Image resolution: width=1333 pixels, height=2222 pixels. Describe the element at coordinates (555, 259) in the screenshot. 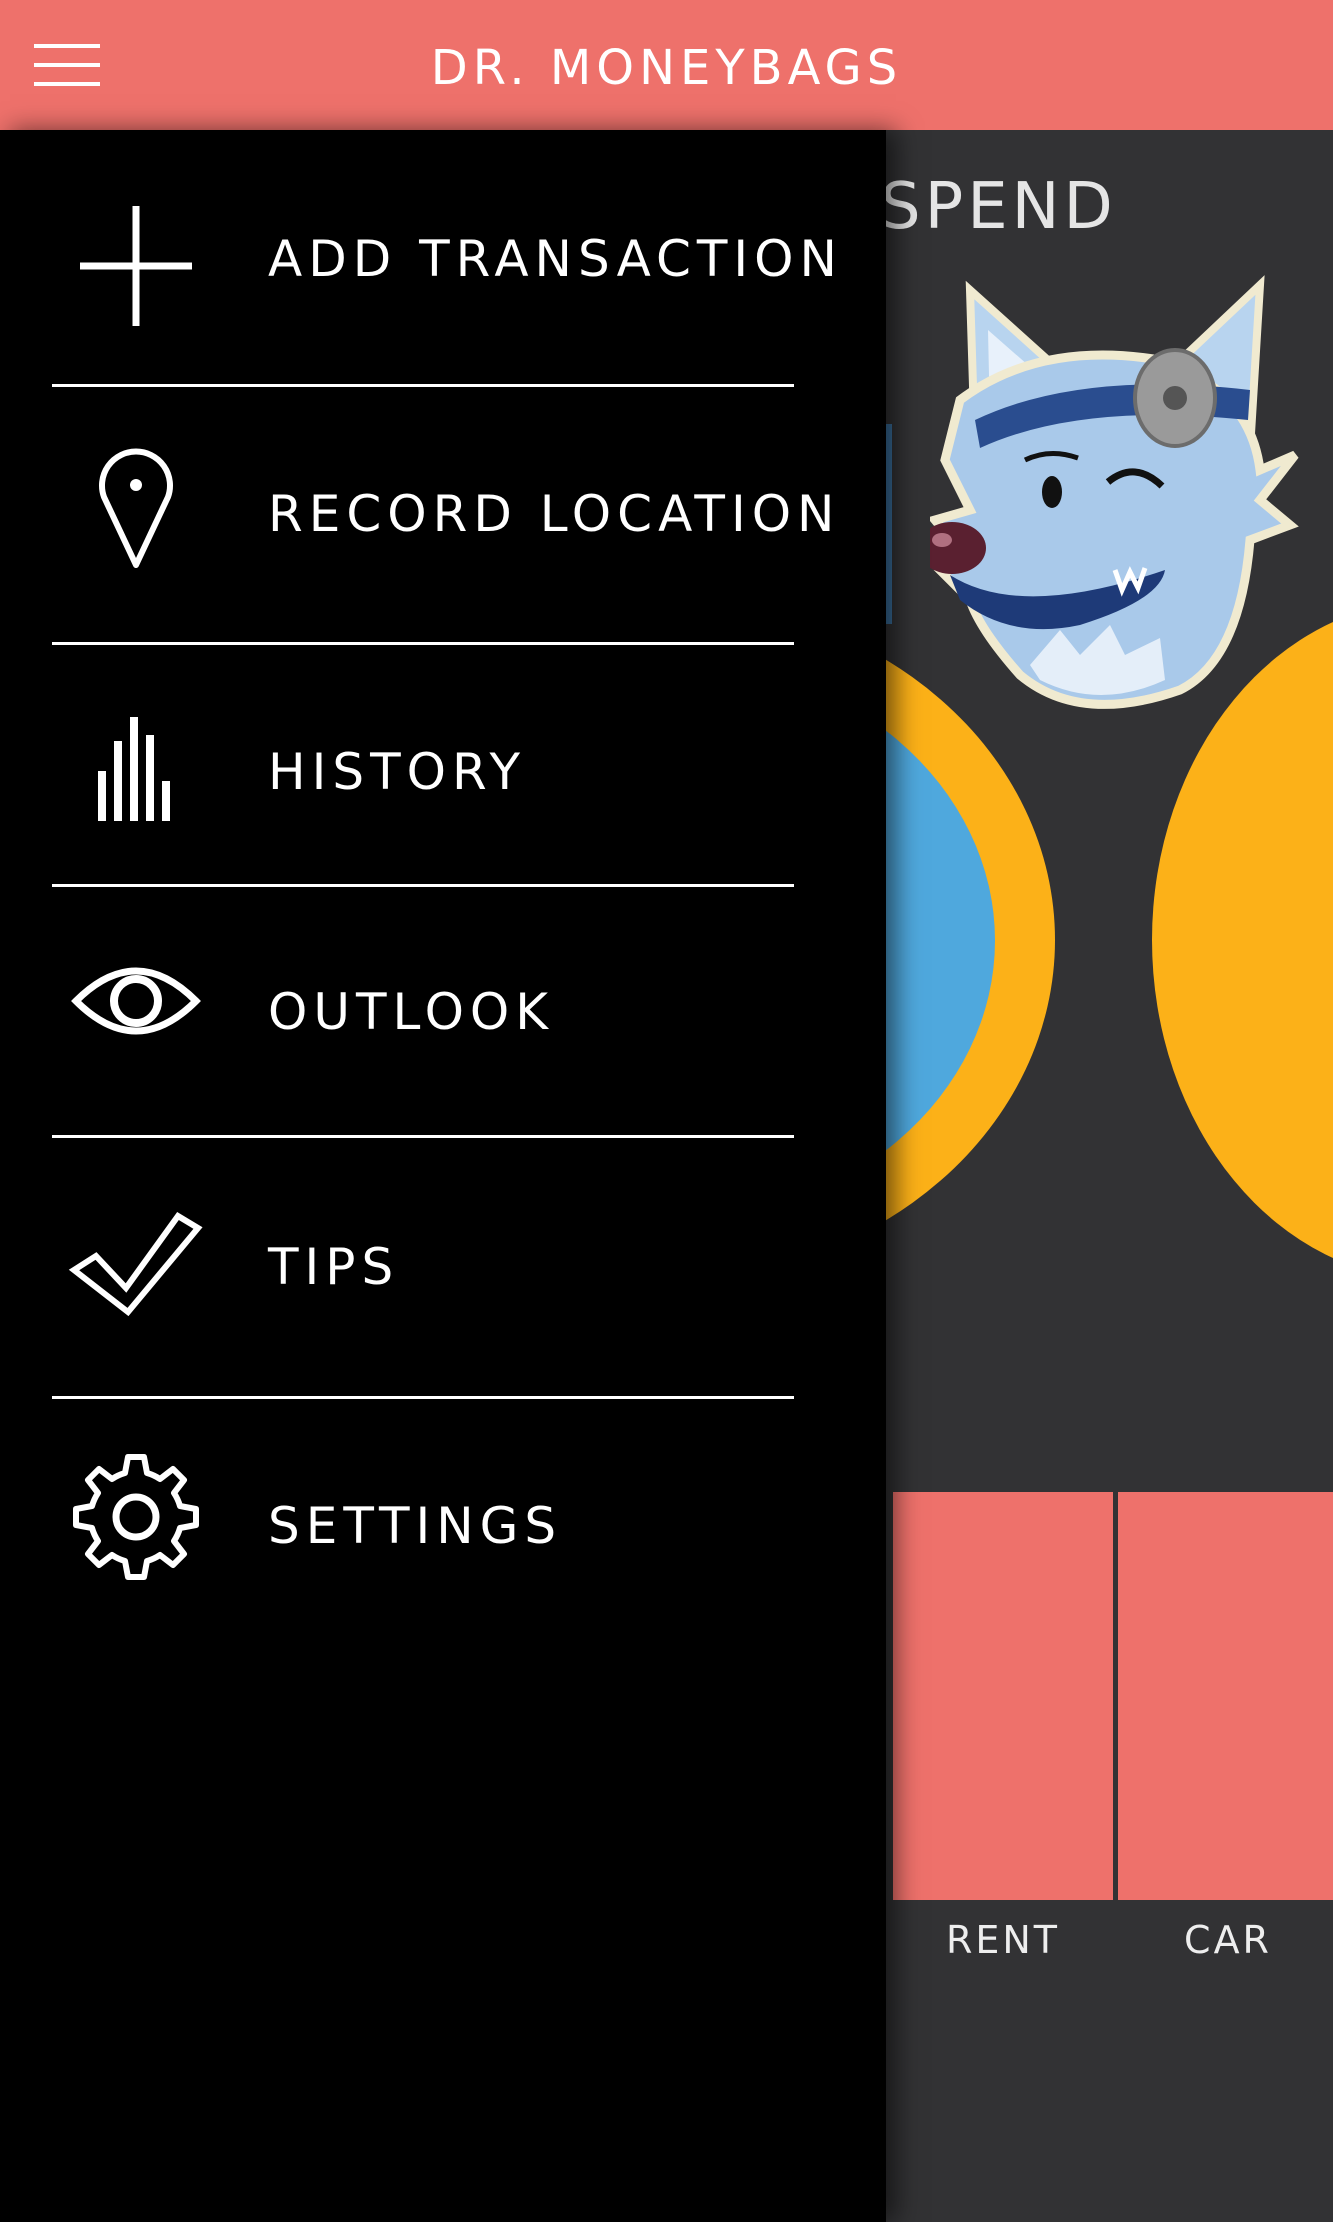

I see `menu-label: ADD TRANSACTION` at that location.